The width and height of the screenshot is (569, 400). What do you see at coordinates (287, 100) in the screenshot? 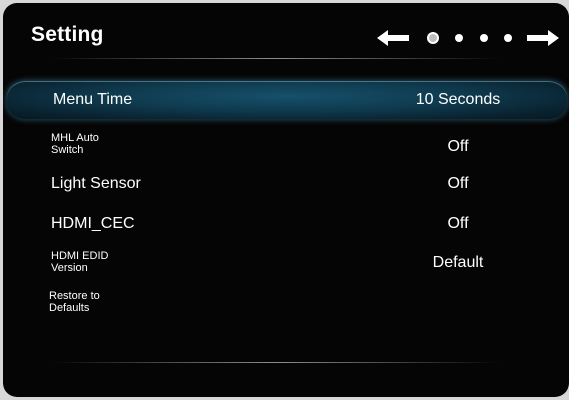
I see `menu-item-menu-time: Menu Time 10 Seconds` at bounding box center [287, 100].